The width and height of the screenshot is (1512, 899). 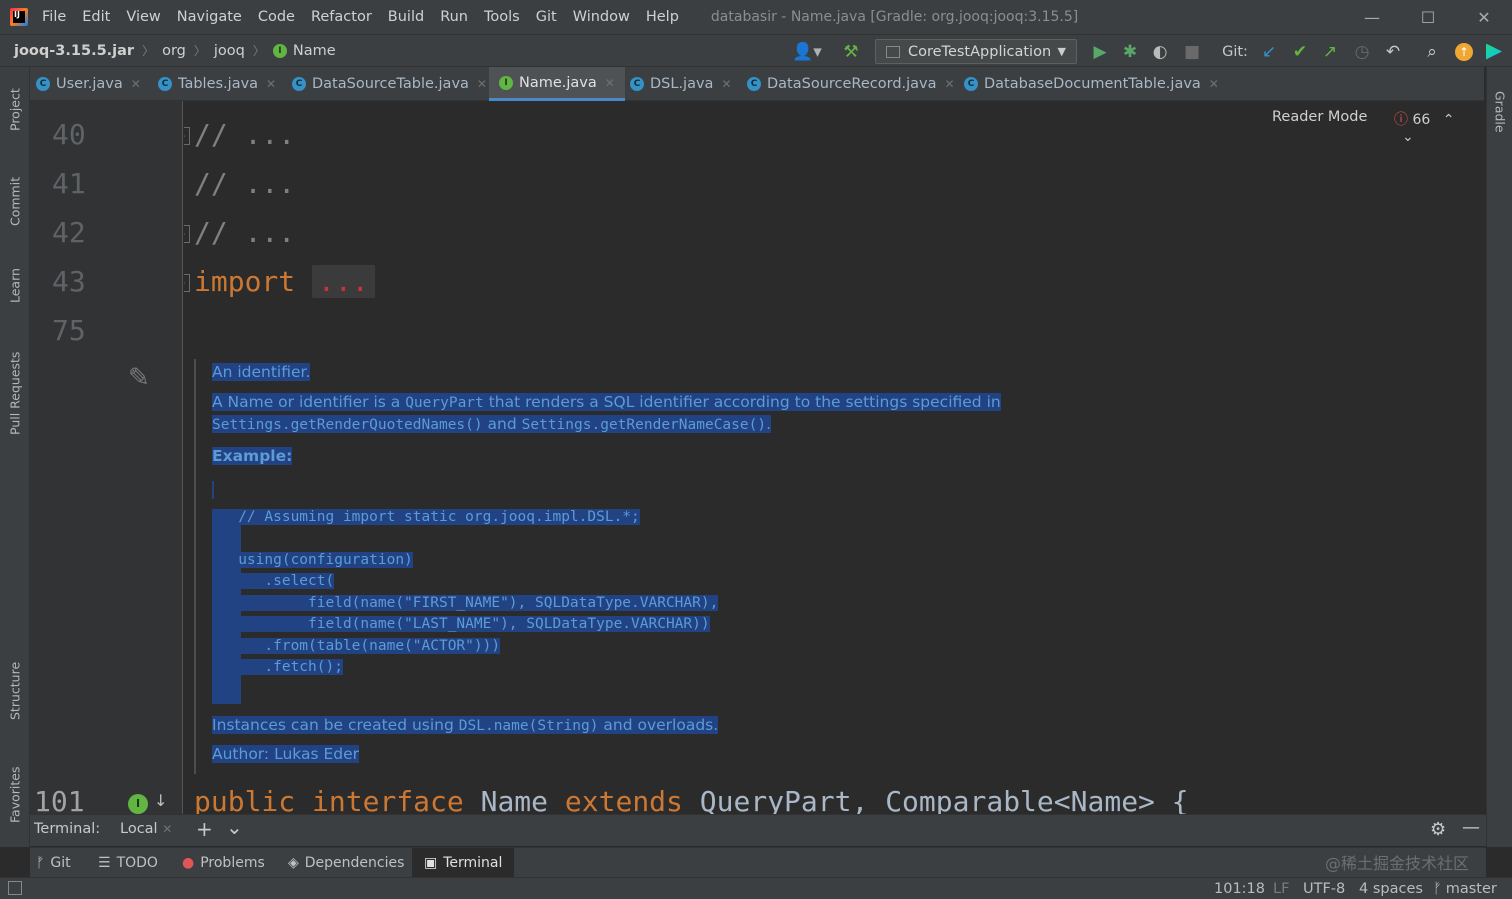 I want to click on terminal-panel-header: Terminal: Local ✕ + ⌄ ⚙ —, so click(x=758, y=830).